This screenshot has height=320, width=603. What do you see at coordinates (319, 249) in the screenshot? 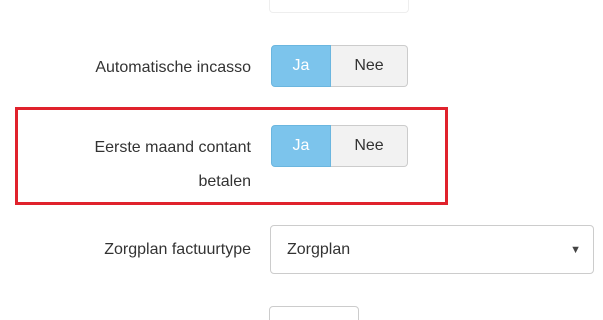
I see `zorgplan-factuurtype-value: Zorgplan` at bounding box center [319, 249].